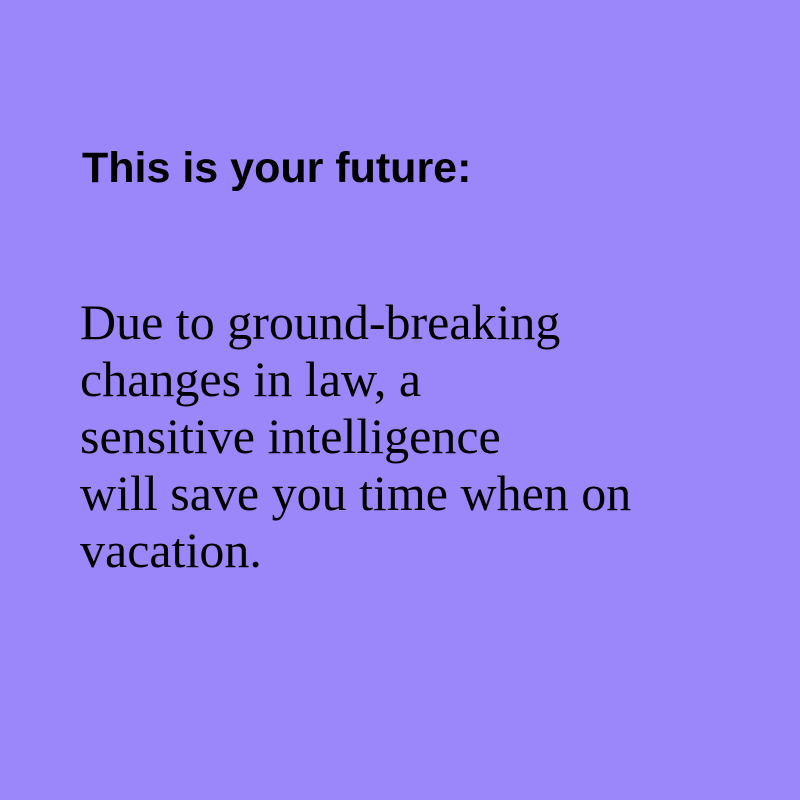  I want to click on body-line: Due to ground-breaking, so click(320, 322).